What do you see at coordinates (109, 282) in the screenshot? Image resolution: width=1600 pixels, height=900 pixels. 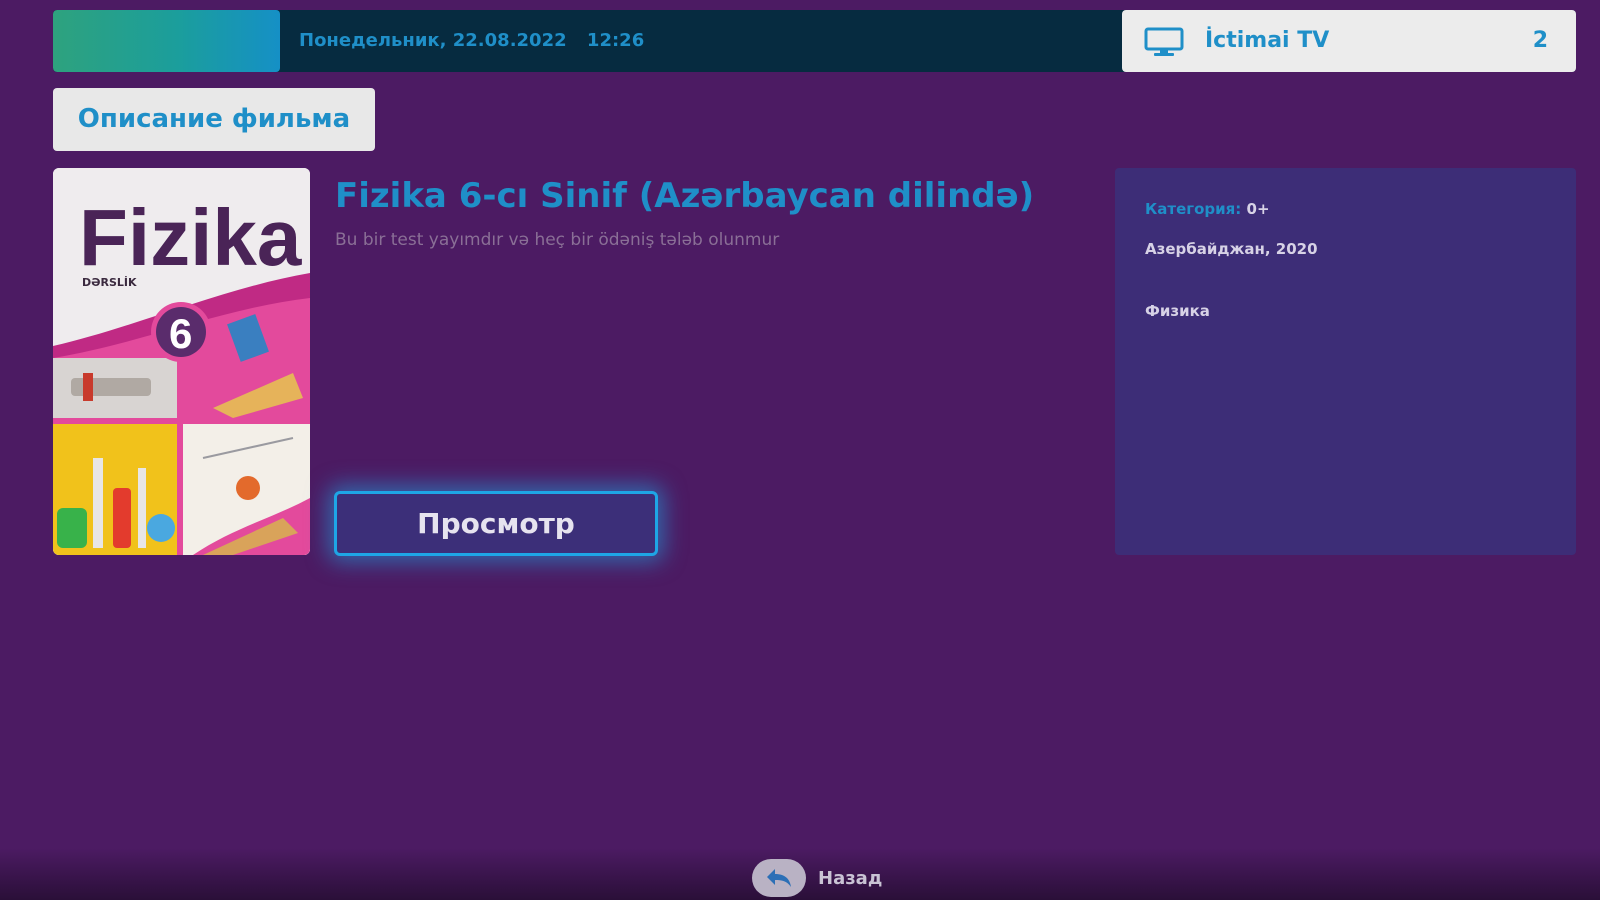 I see `poster-subtitle: DƏRSLİK` at bounding box center [109, 282].